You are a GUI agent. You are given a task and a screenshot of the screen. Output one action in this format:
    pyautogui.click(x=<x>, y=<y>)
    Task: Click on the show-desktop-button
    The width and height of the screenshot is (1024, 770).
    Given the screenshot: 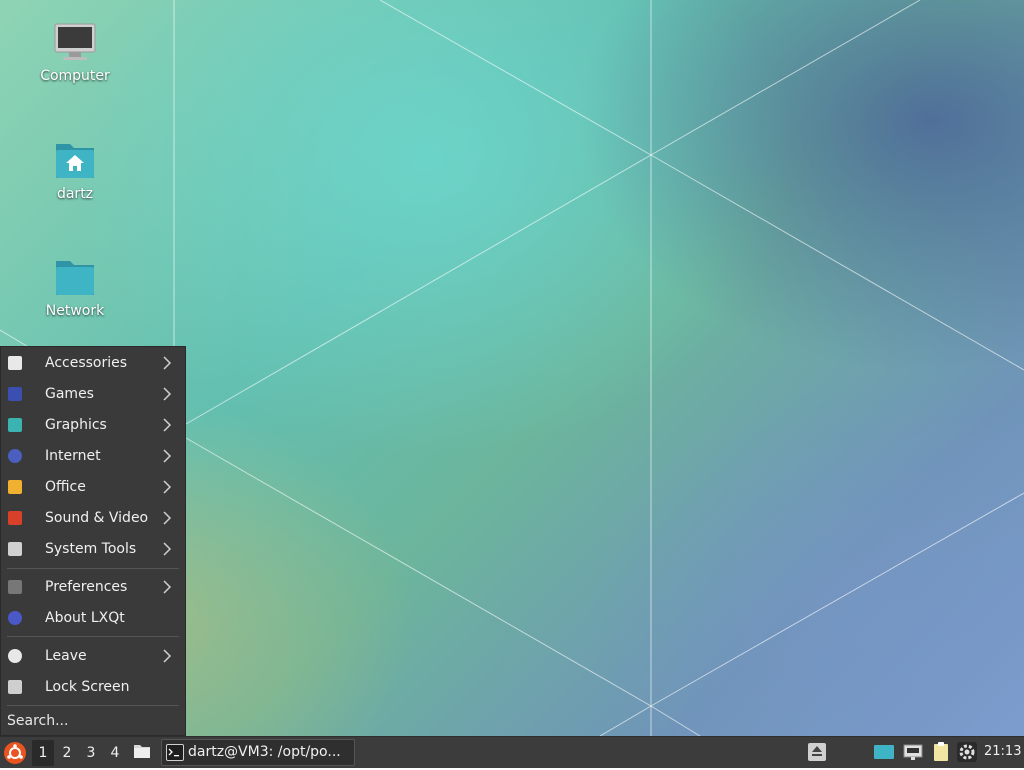 What is the action you would take?
    pyautogui.click(x=884, y=752)
    